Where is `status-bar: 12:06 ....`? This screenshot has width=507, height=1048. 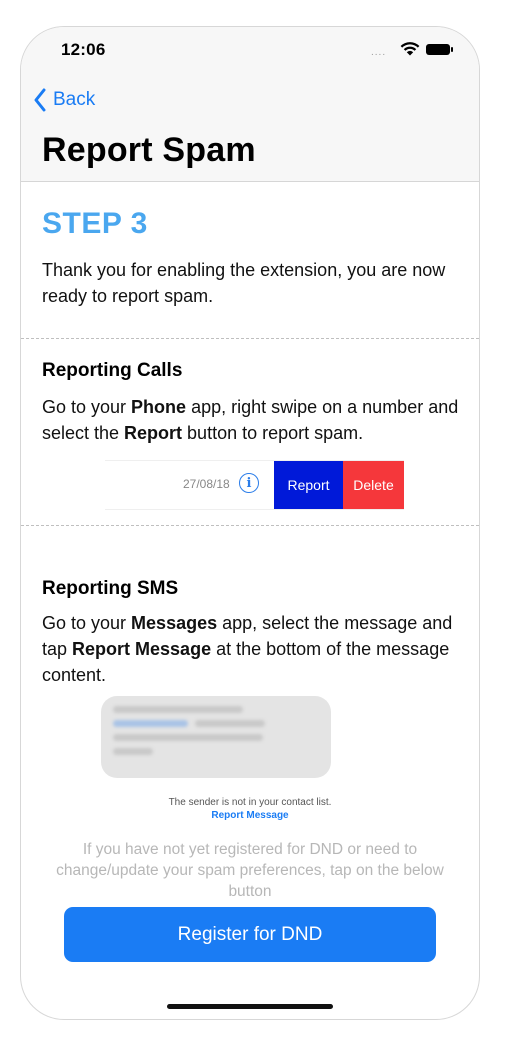
status-bar: 12:06 .... is located at coordinates (250, 52).